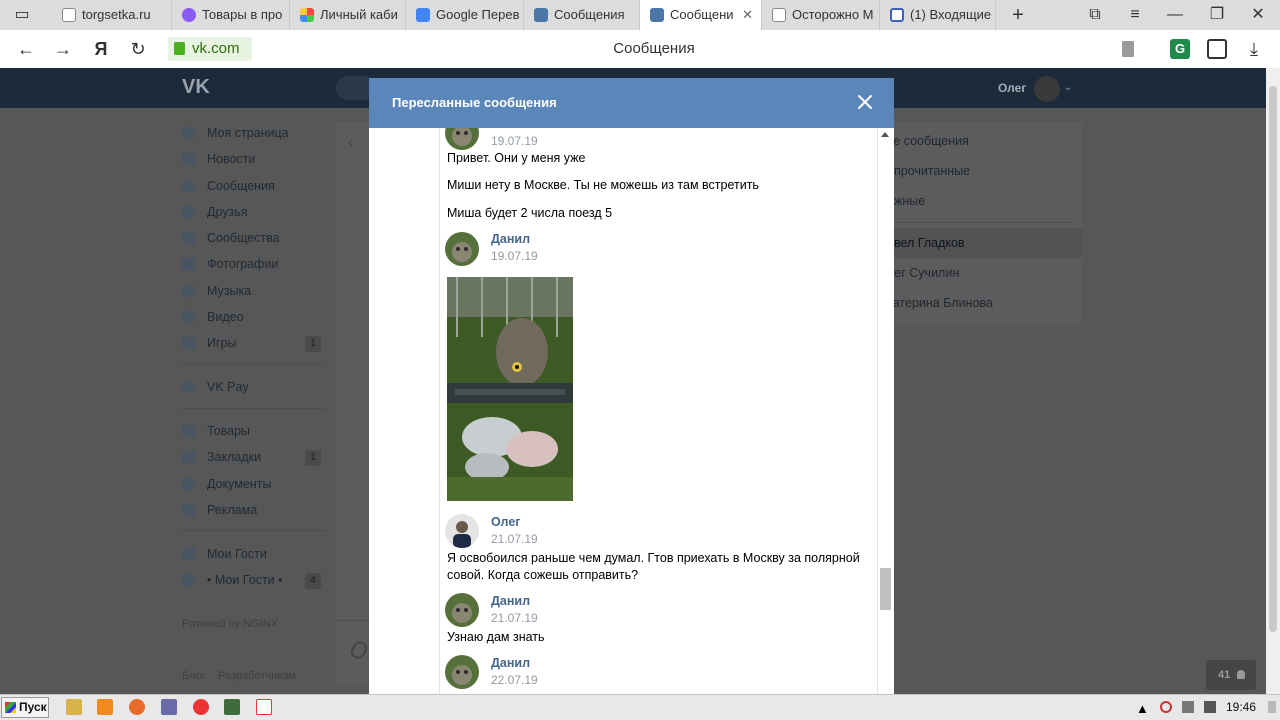 This screenshot has height=720, width=1280. What do you see at coordinates (231, 15) in the screenshot?
I see `tab-goods: Товары в про` at bounding box center [231, 15].